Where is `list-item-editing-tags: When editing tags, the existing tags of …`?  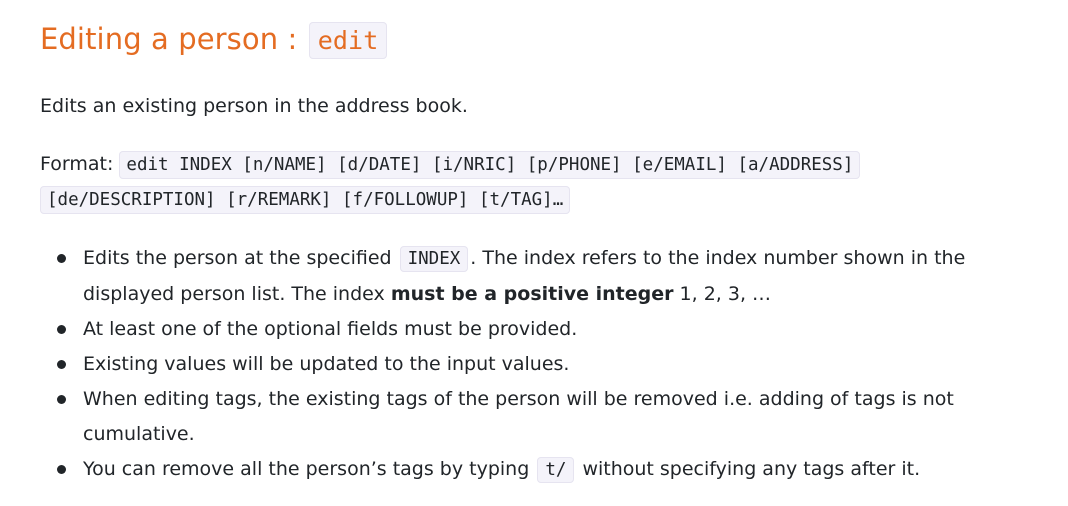 list-item-editing-tags: When editing tags, the existing tags of … is located at coordinates (542, 417).